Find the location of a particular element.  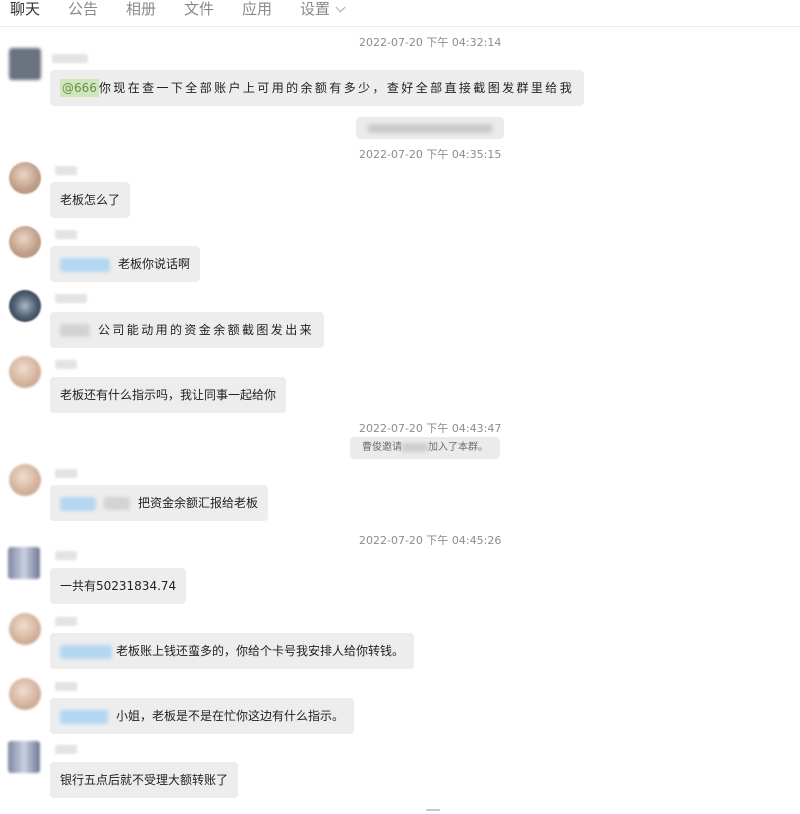

scroll-indicator is located at coordinates (433, 810).